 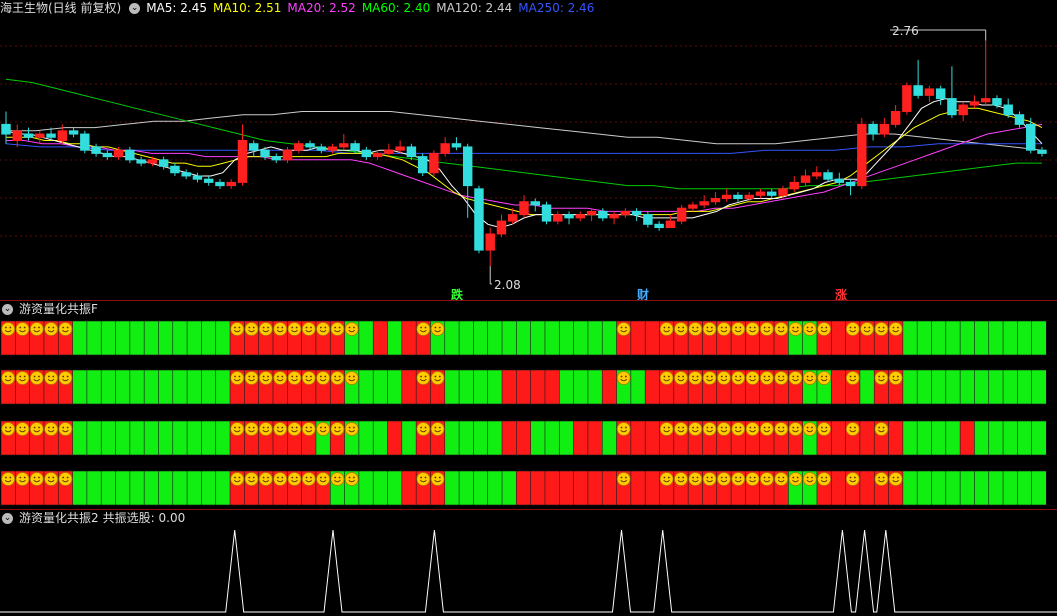 I want to click on marker-cai: 财, so click(x=643, y=294).